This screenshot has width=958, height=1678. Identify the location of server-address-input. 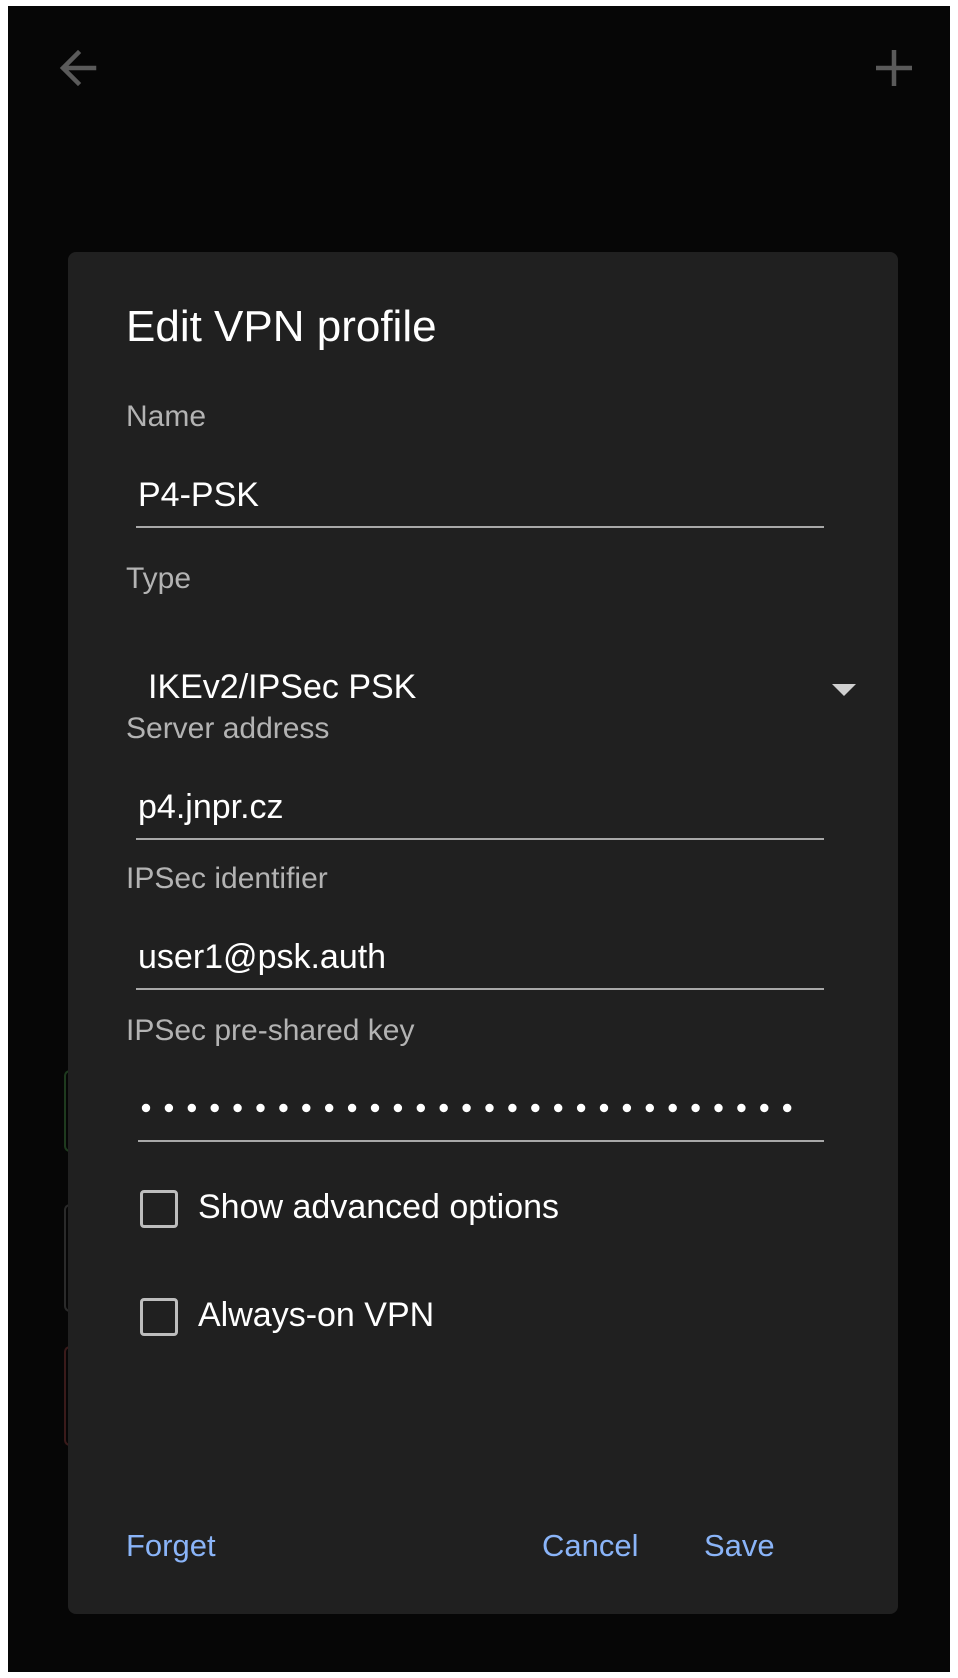
(480, 808).